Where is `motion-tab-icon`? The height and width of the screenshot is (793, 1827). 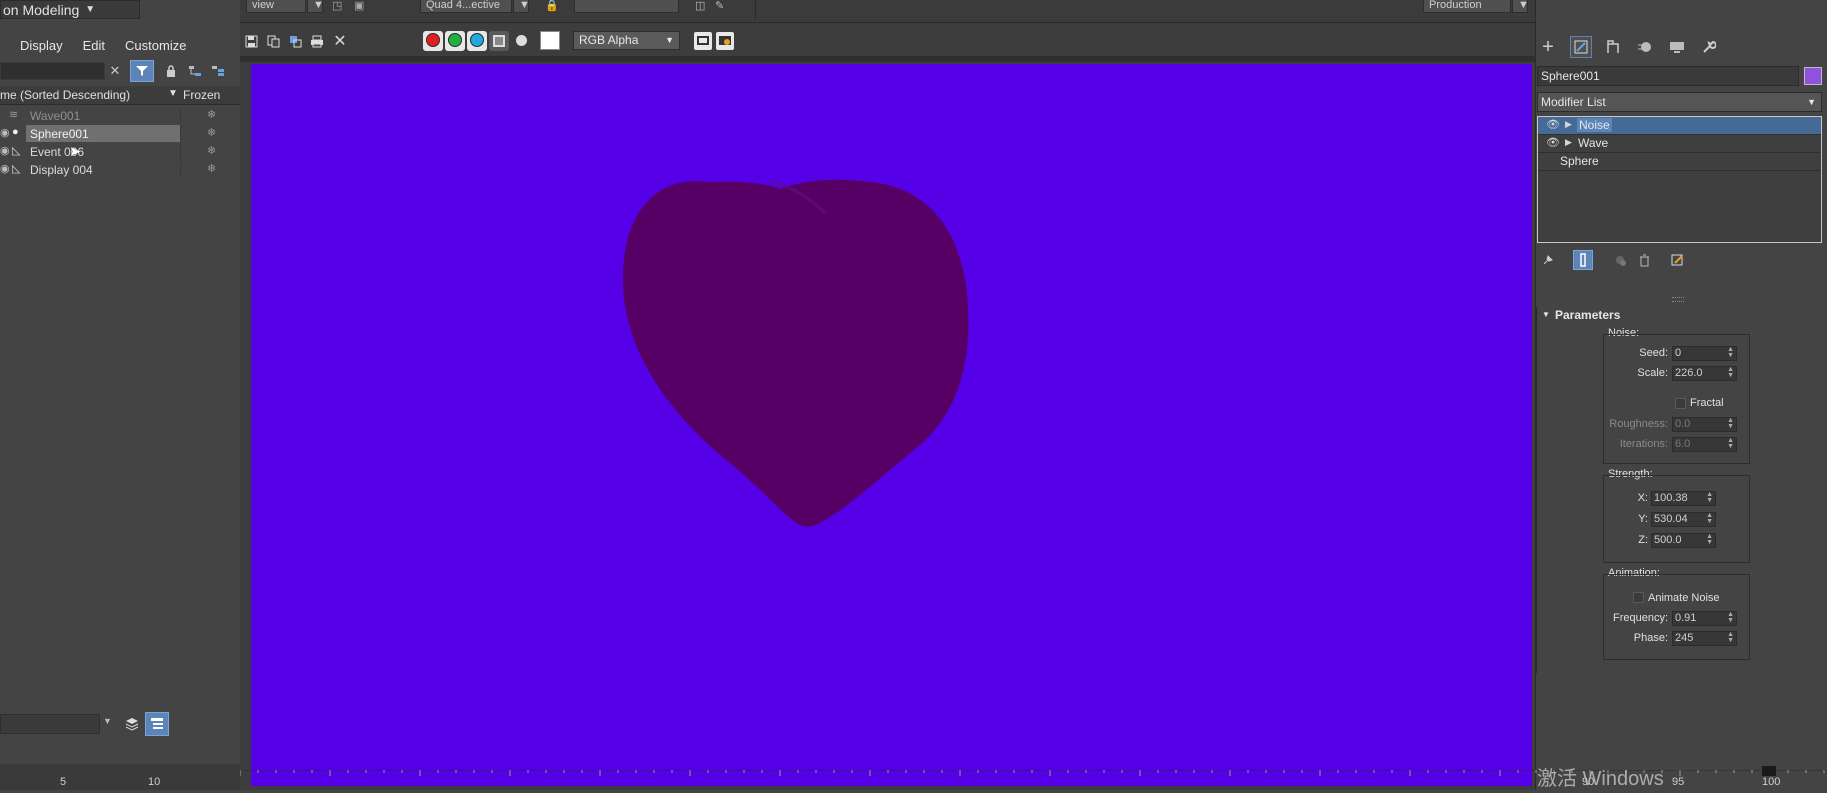
motion-tab-icon is located at coordinates (1645, 47).